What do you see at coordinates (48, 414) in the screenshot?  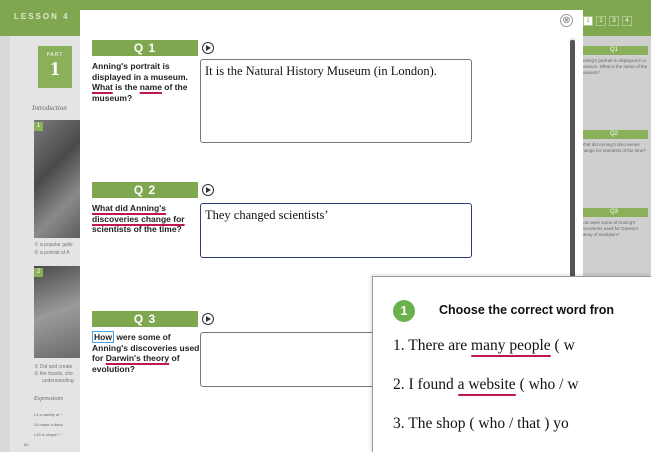 I see `expression-item: L2 a variety of ~` at bounding box center [48, 414].